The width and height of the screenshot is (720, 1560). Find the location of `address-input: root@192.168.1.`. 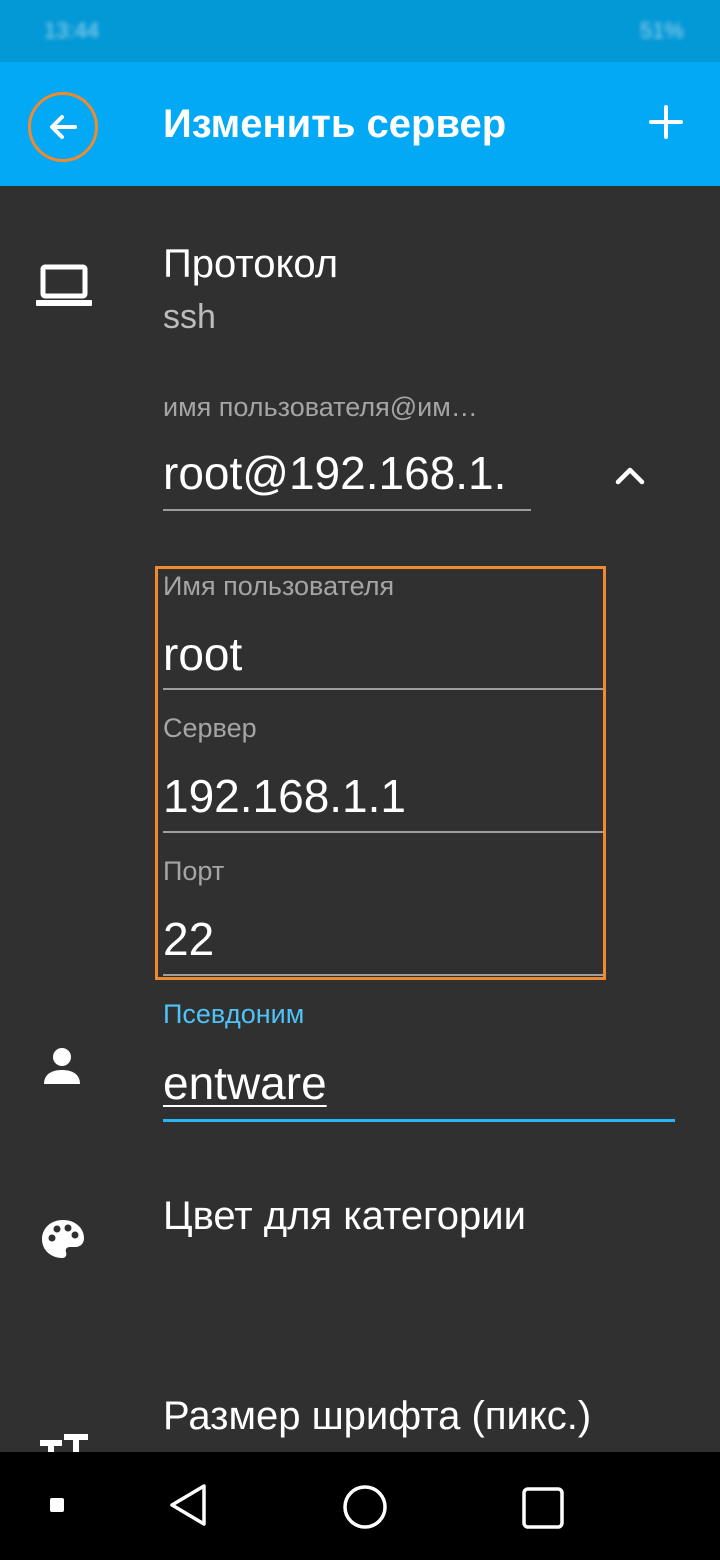

address-input: root@192.168.1. is located at coordinates (334, 473).